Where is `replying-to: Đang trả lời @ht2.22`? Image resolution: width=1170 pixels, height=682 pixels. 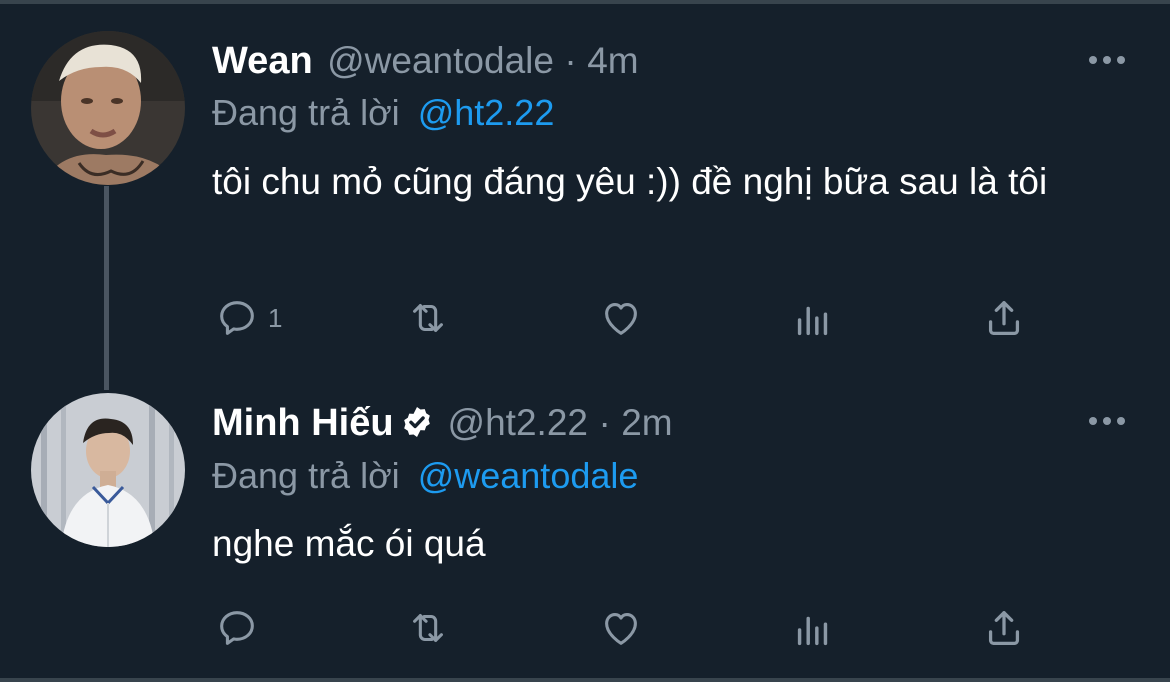
replying-to: Đang trả lời @ht2.22 is located at coordinates (383, 113).